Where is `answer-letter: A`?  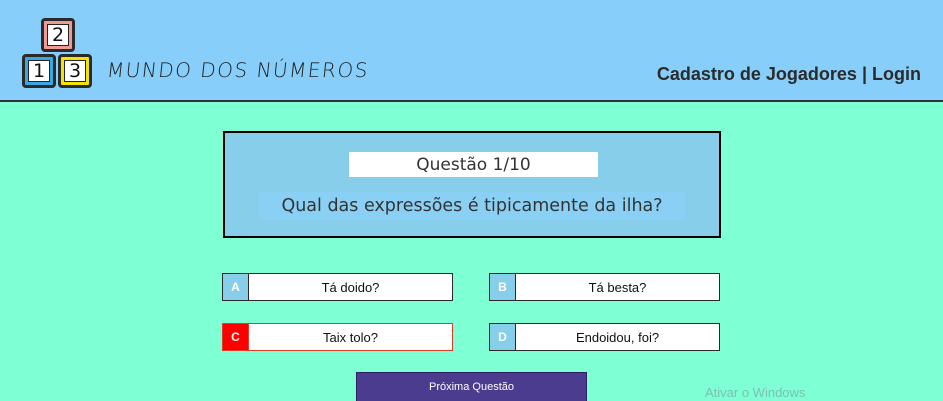
answer-letter: A is located at coordinates (236, 287).